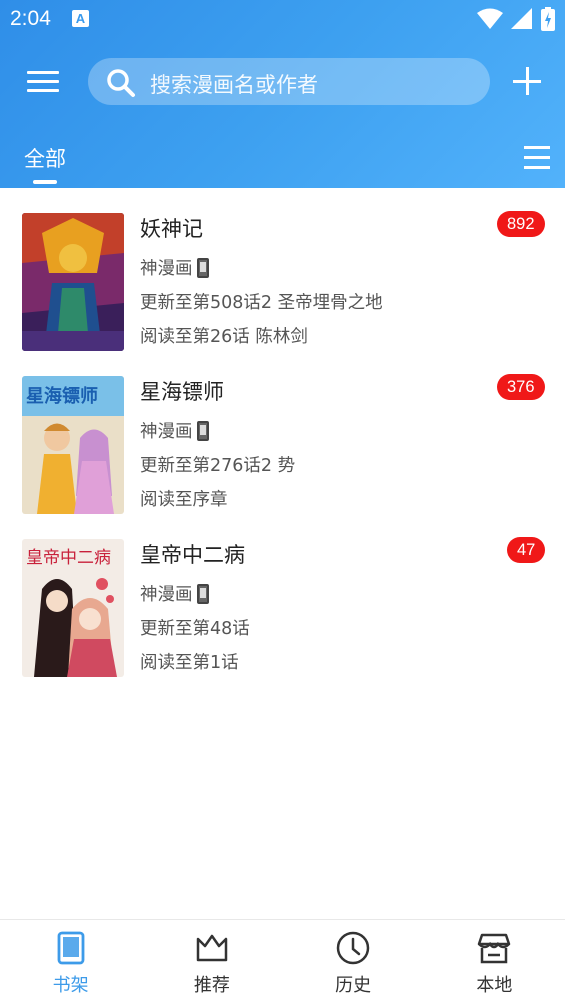 The height and width of the screenshot is (1004, 565). I want to click on cover-title: 皇帝中二病, so click(68, 558).